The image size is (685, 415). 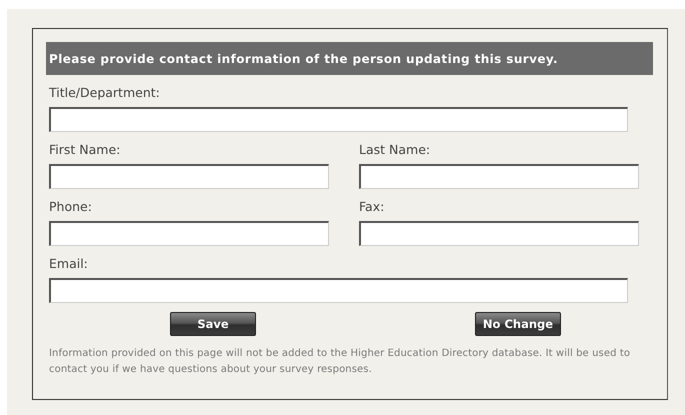 What do you see at coordinates (68, 263) in the screenshot?
I see `field-label: Email:` at bounding box center [68, 263].